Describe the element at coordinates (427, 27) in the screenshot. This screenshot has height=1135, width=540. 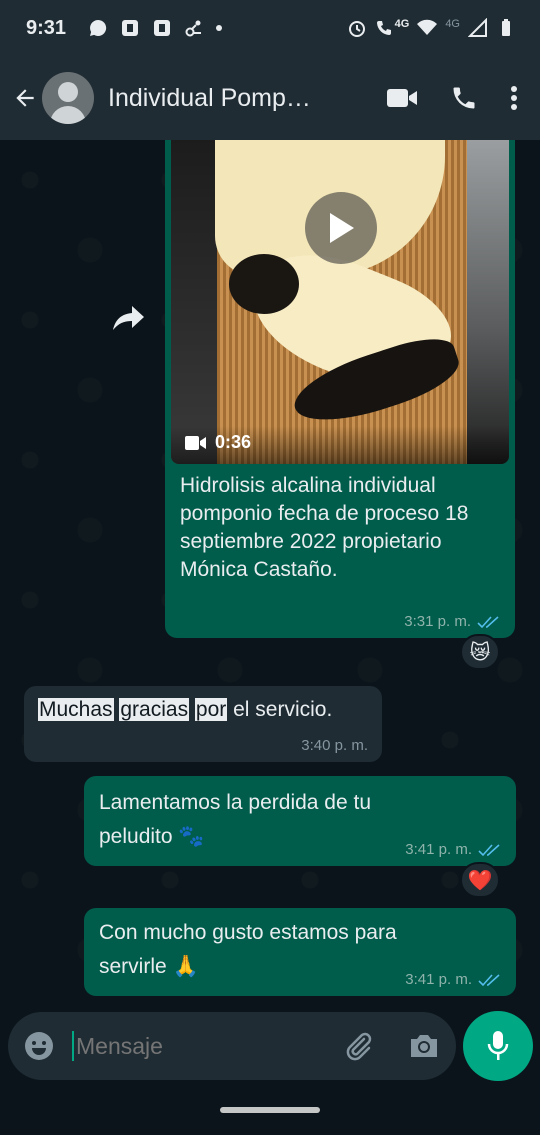
I see `wifi-icon` at that location.